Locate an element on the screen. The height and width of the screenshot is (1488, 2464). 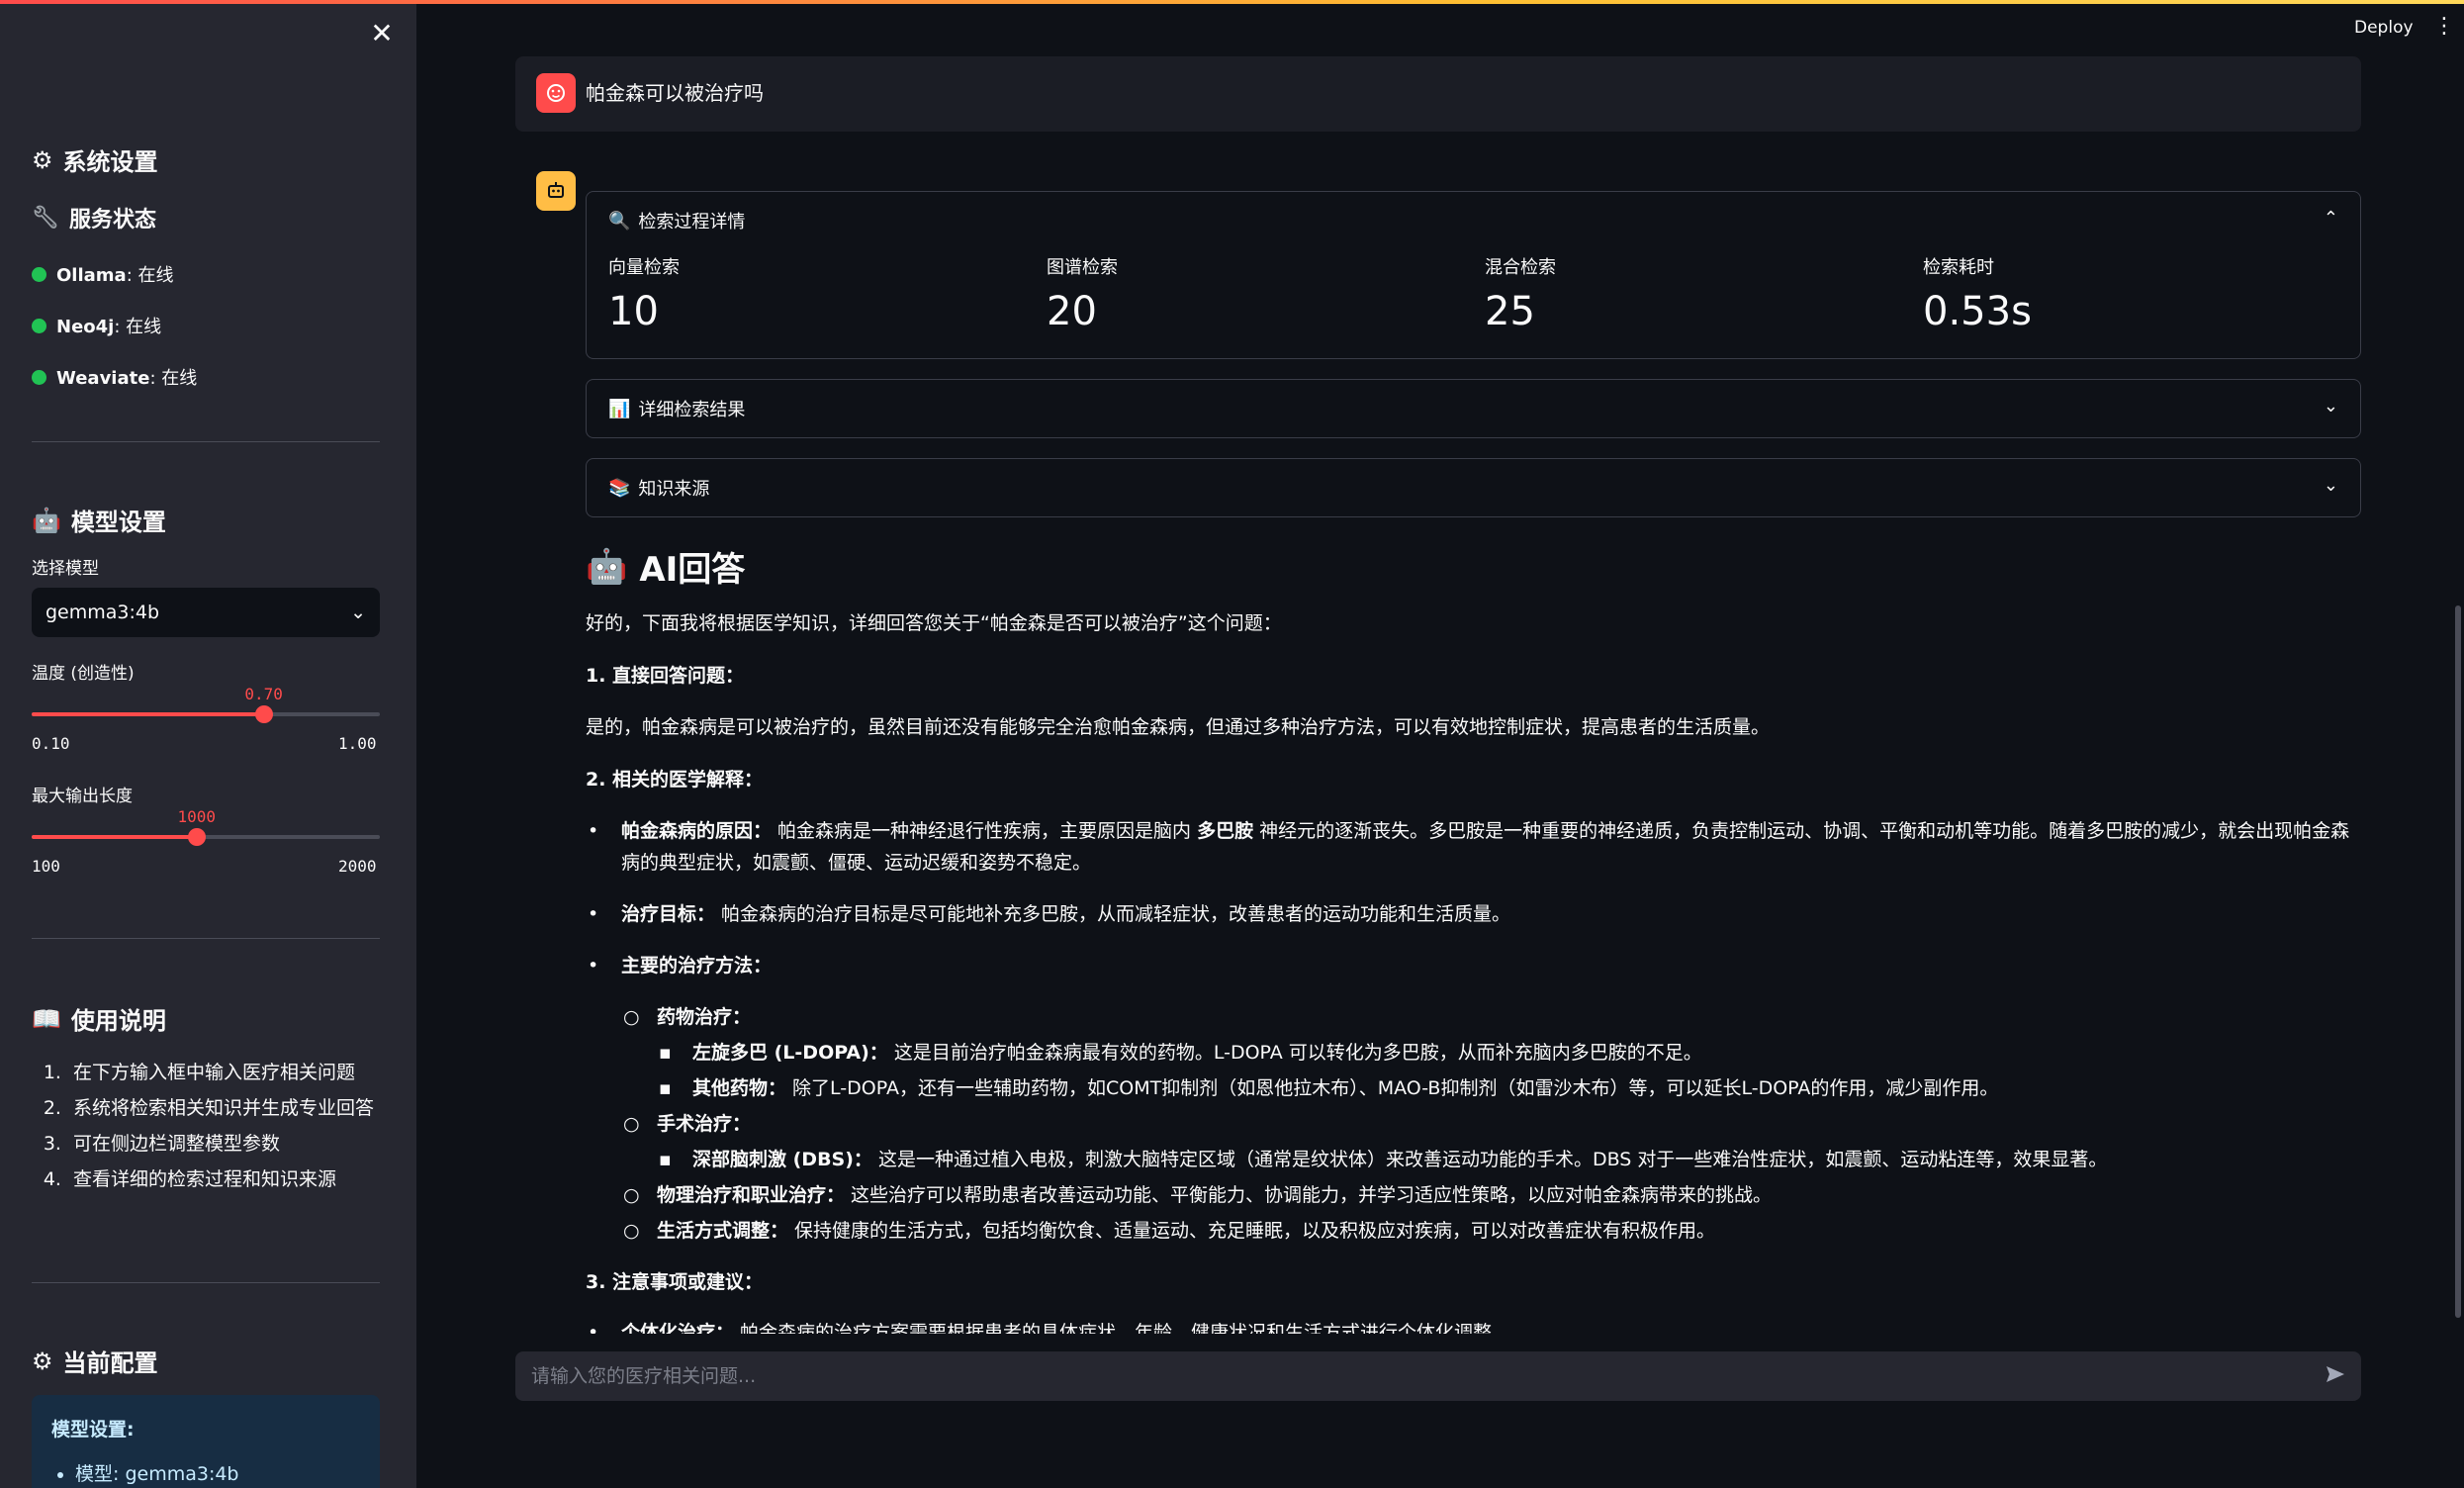
model-select: gemma3:4b ⌄ is located at coordinates (206, 613).